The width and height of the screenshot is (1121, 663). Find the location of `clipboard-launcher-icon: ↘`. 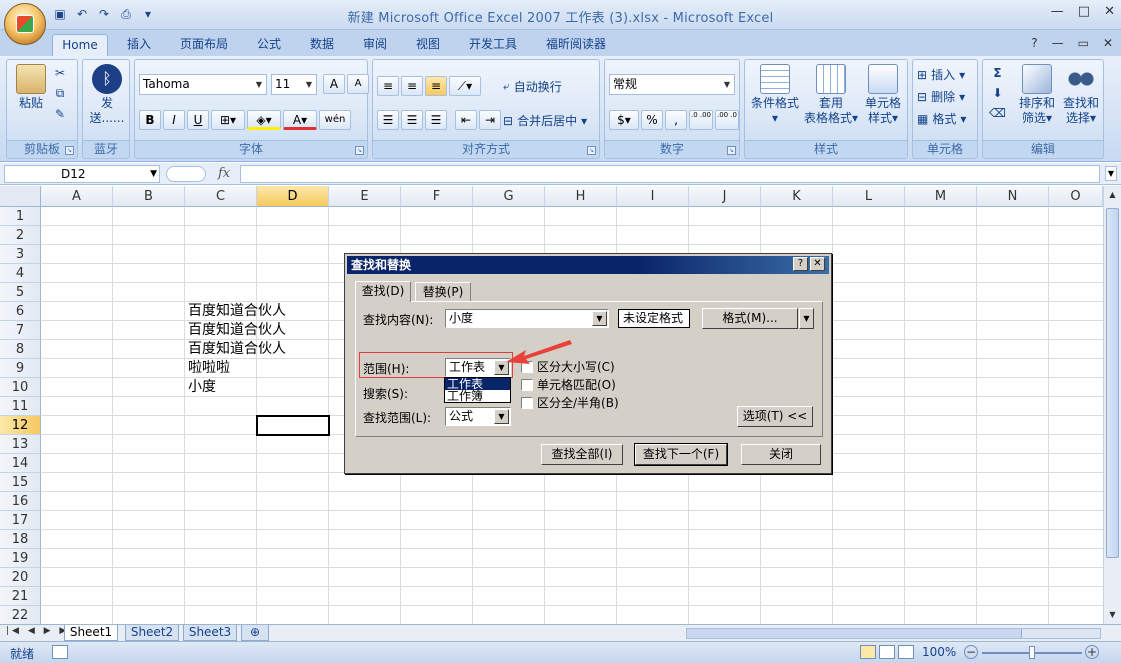

clipboard-launcher-icon: ↘ is located at coordinates (69, 150).